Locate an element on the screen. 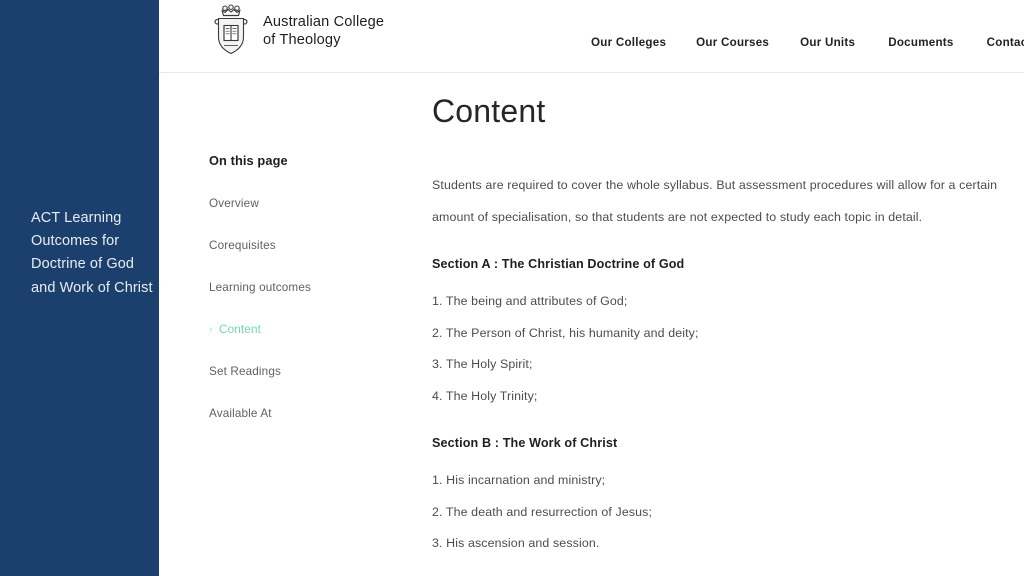  college-crest-icon is located at coordinates (231, 29).